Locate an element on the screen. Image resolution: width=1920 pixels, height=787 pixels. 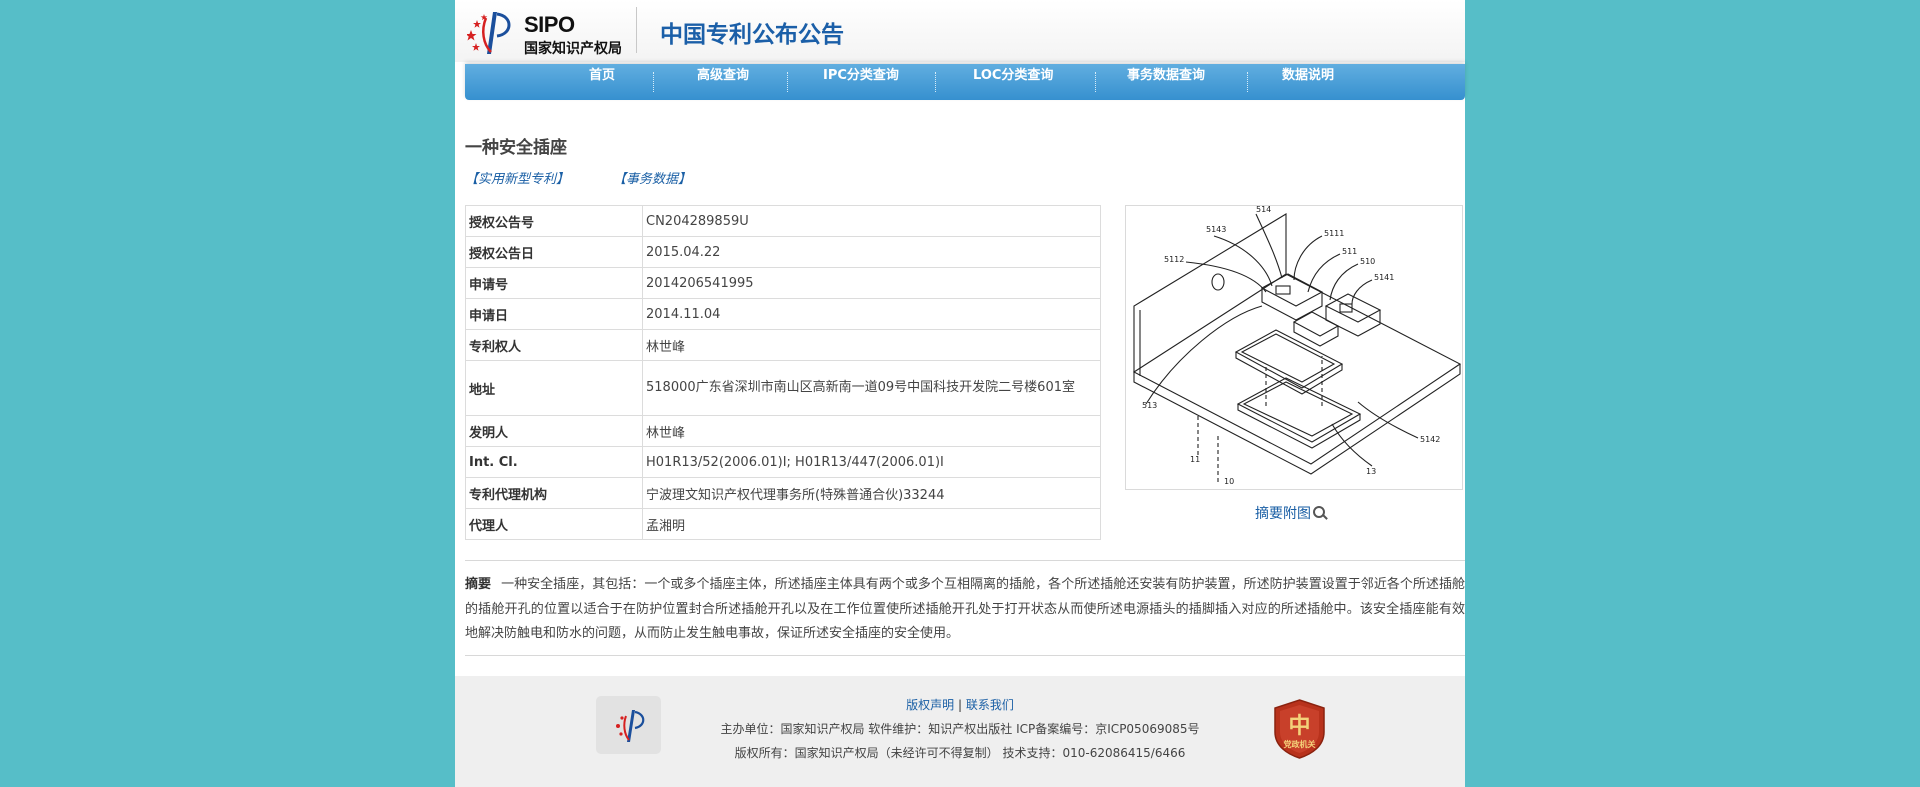
field-label: 申请号 is located at coordinates (554, 283).